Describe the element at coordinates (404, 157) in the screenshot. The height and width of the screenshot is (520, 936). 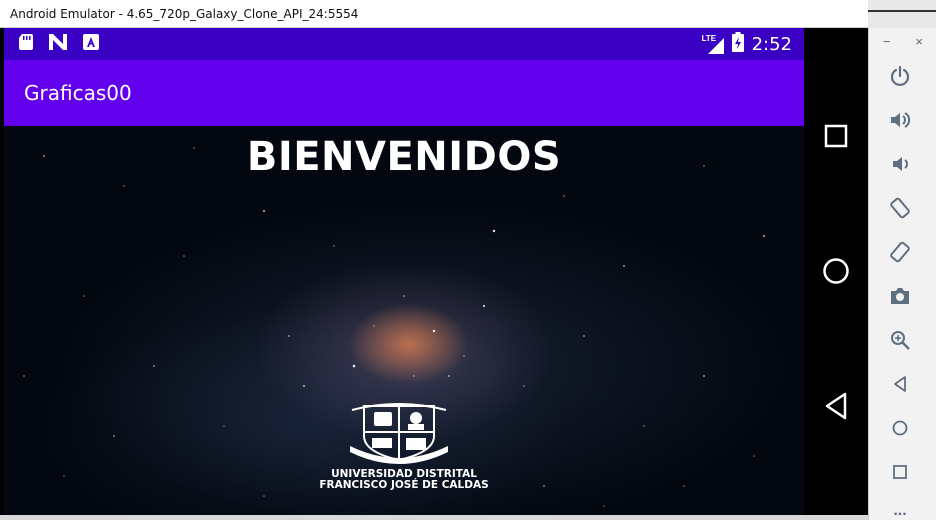
I see `welcome-heading: BIENVENIDOS` at that location.